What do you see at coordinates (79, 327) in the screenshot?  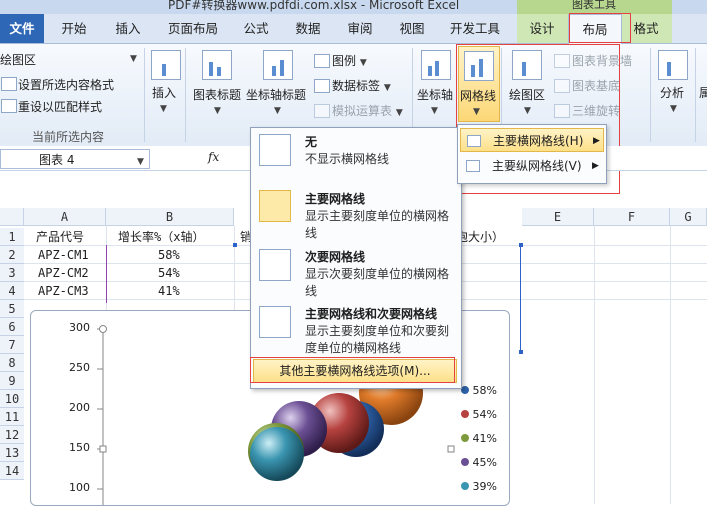 I see `y-tick-label: 300` at bounding box center [79, 327].